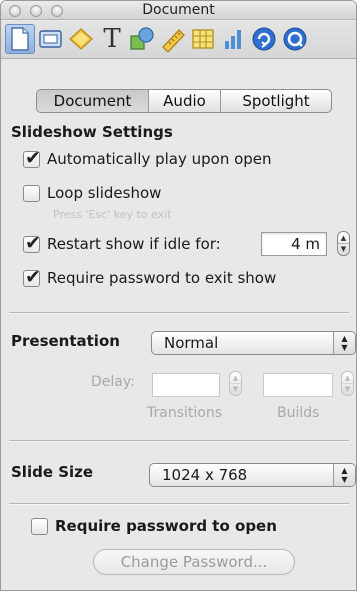  I want to click on hyperlink-inspector-tab, so click(264, 39).